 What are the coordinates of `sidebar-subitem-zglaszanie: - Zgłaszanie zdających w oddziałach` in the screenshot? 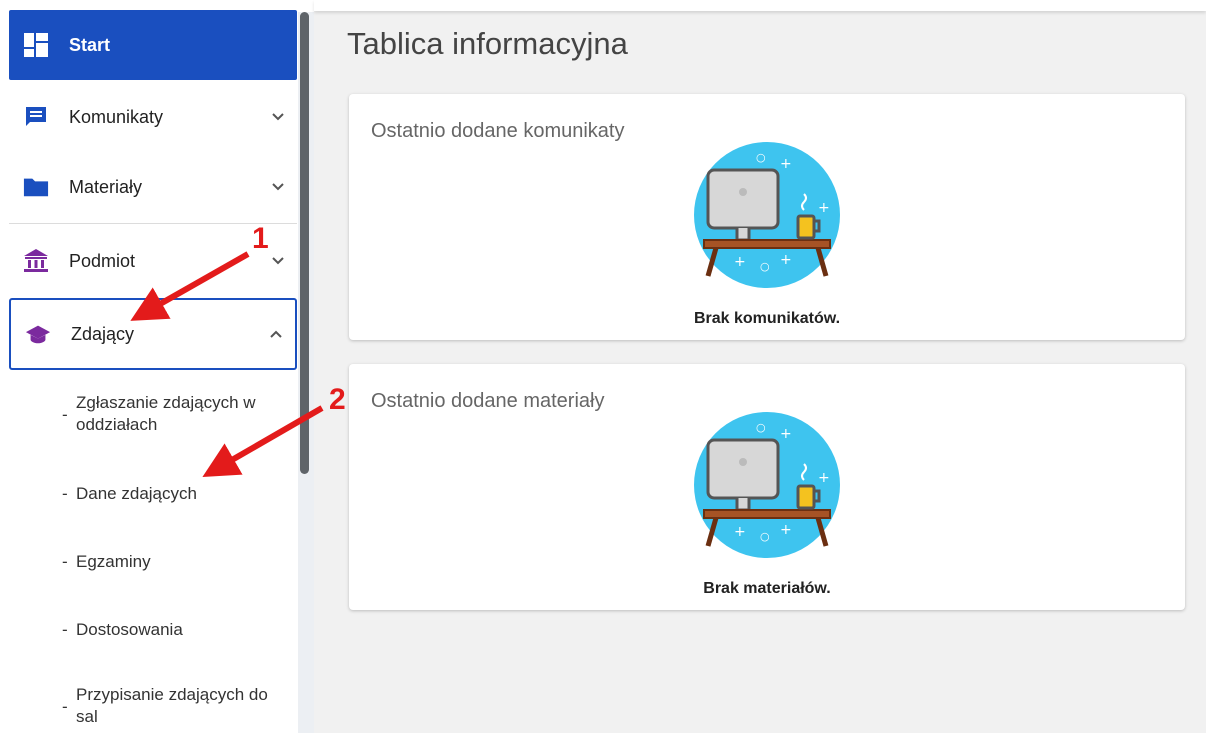 It's located at (177, 414).